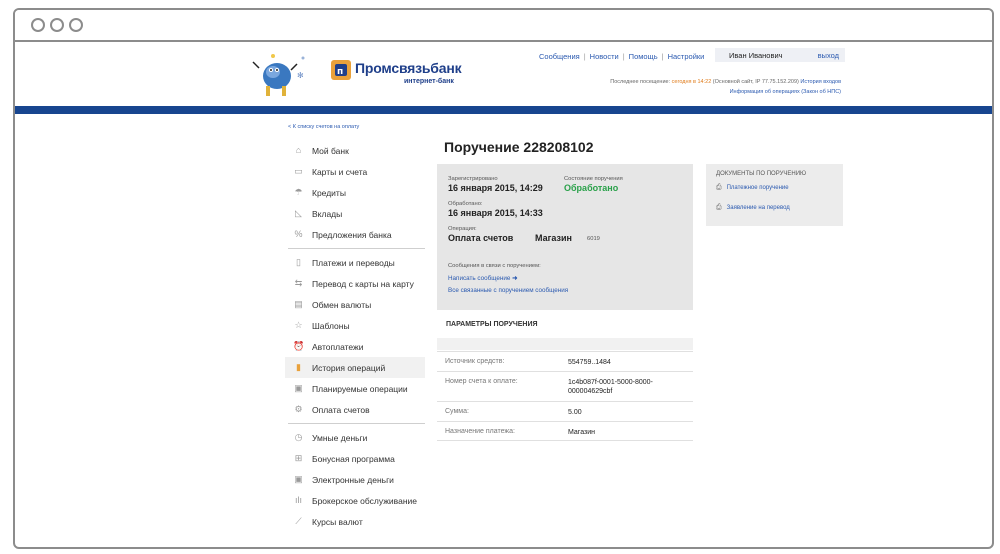 The height and width of the screenshot is (554, 1000). I want to click on svg-text: п, so click(340, 72).